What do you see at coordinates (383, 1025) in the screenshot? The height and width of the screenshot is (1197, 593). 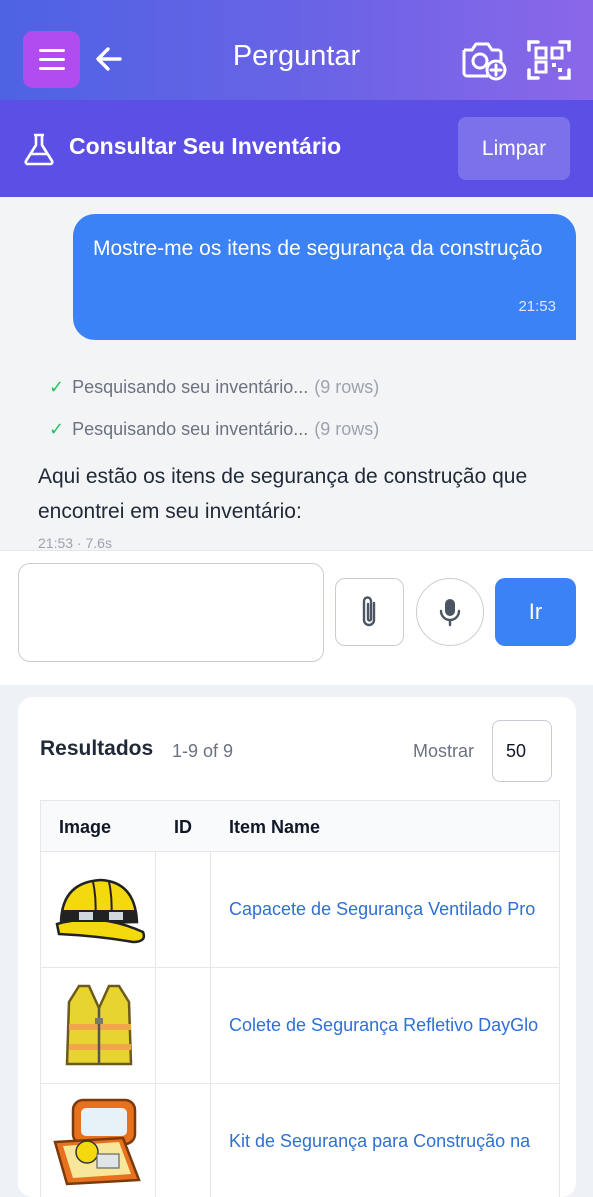 I see `item-name-link: Colete de Segurança Refletivo DayGlo` at bounding box center [383, 1025].